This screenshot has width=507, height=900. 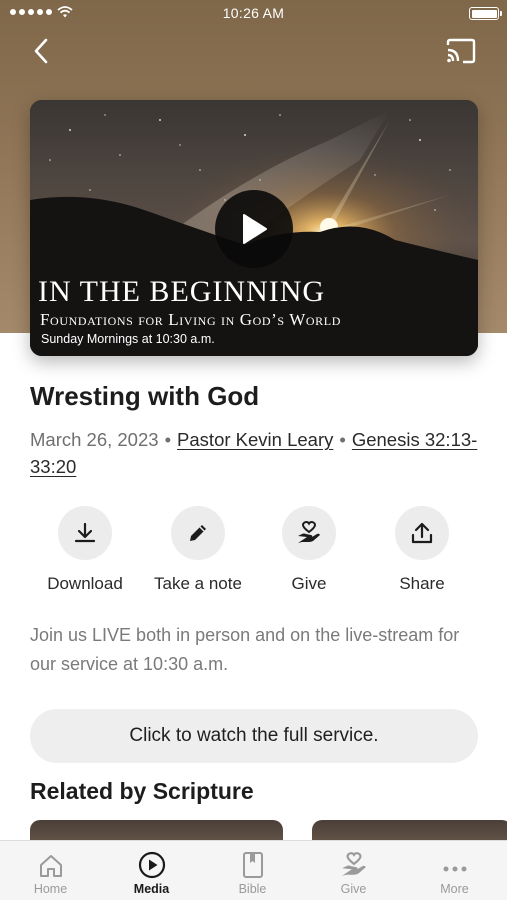 I want to click on download-icon, so click(x=85, y=532).